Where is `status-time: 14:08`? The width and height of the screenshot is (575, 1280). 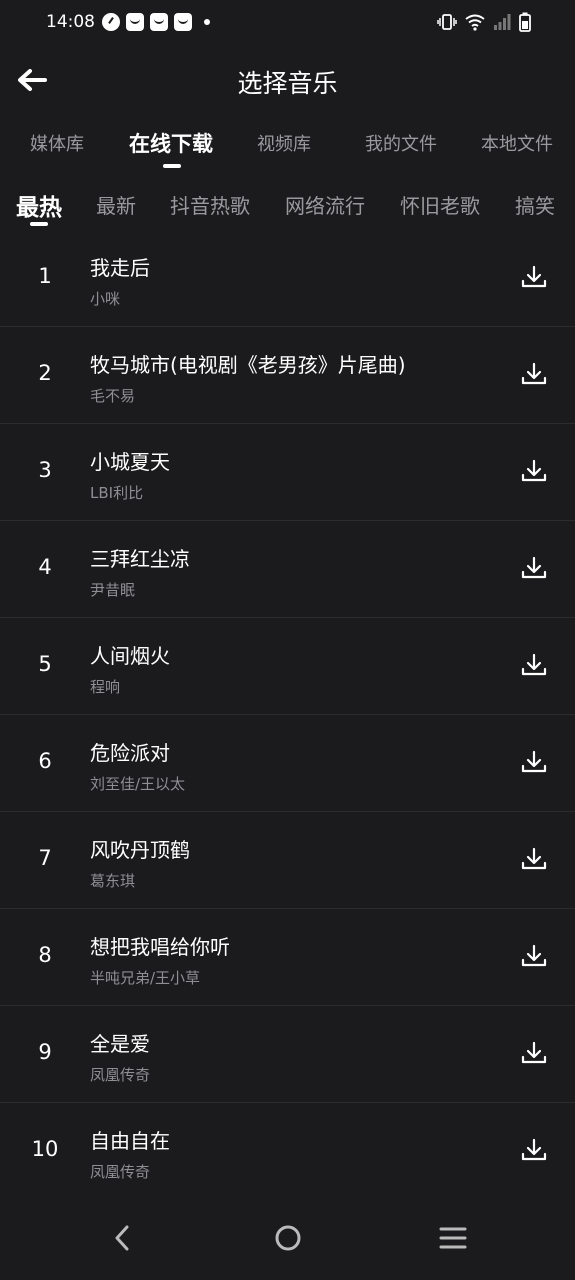 status-time: 14:08 is located at coordinates (70, 22).